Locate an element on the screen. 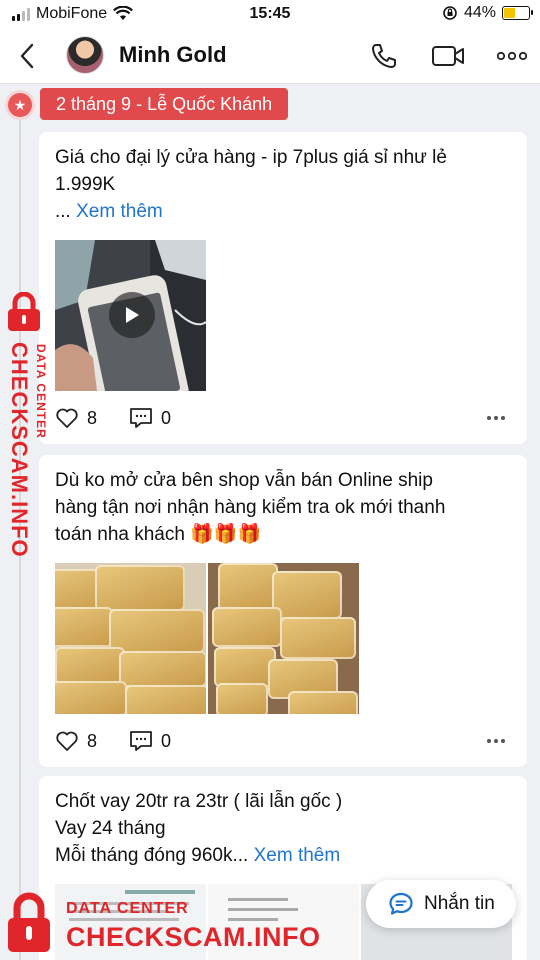 The height and width of the screenshot is (960, 540). video-call-icon is located at coordinates (448, 56).